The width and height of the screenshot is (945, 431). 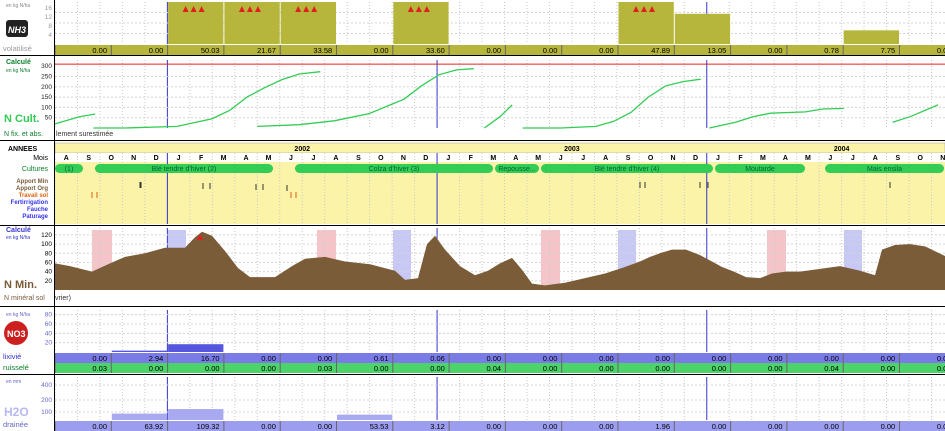 I want to click on calendar-row-label: Cultures, so click(x=35, y=169).